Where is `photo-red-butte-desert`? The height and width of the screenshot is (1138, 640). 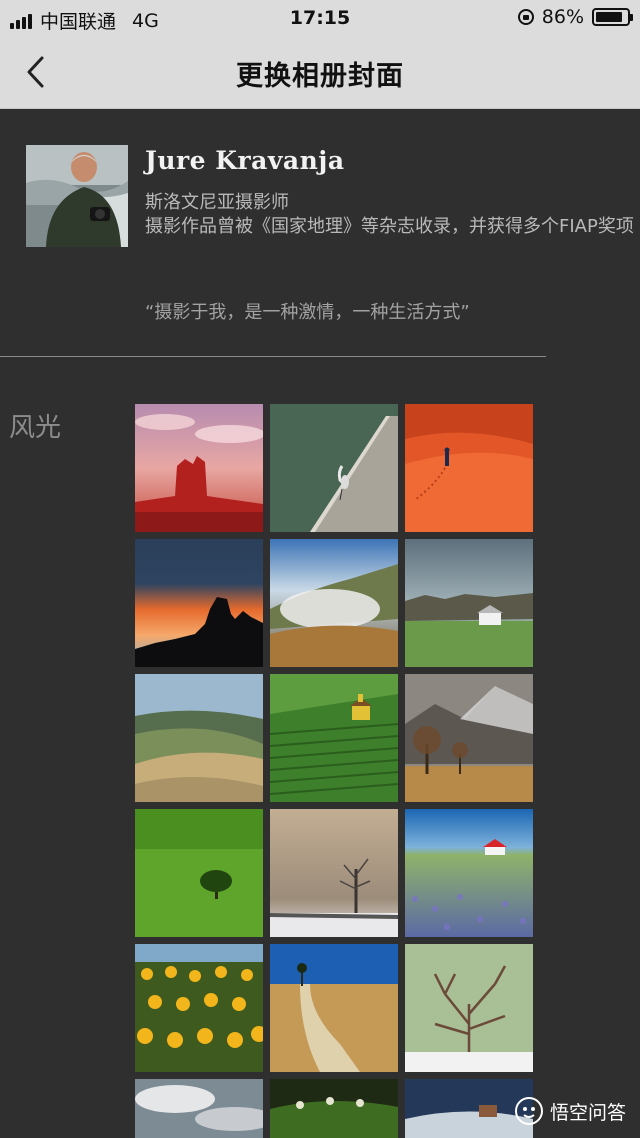
photo-red-butte-desert is located at coordinates (199, 468).